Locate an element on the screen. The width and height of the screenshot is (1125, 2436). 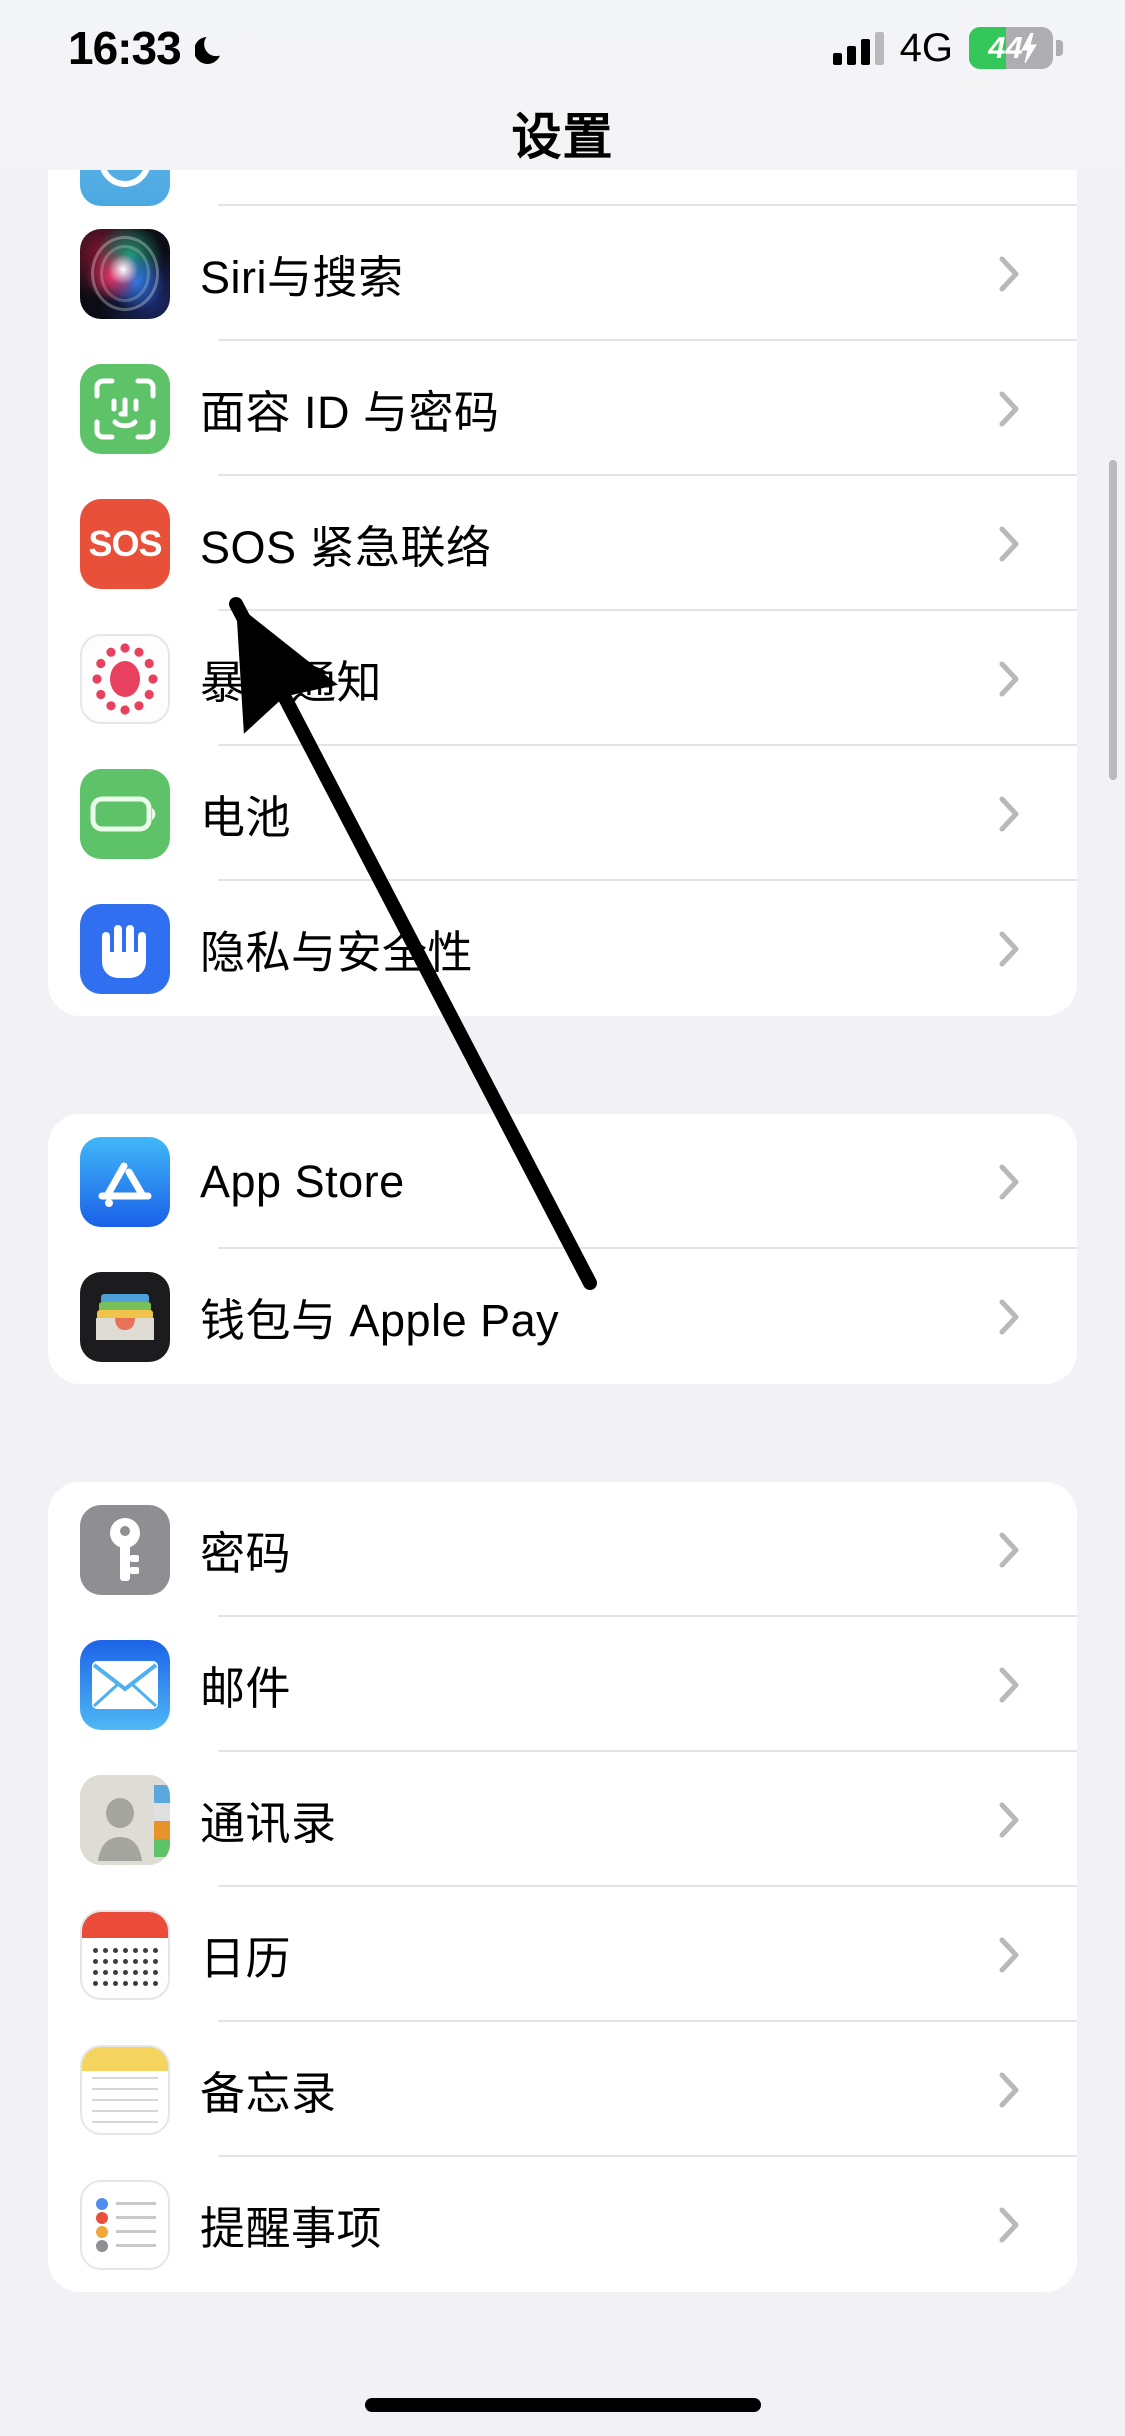
reminders-icon is located at coordinates (125, 2224).